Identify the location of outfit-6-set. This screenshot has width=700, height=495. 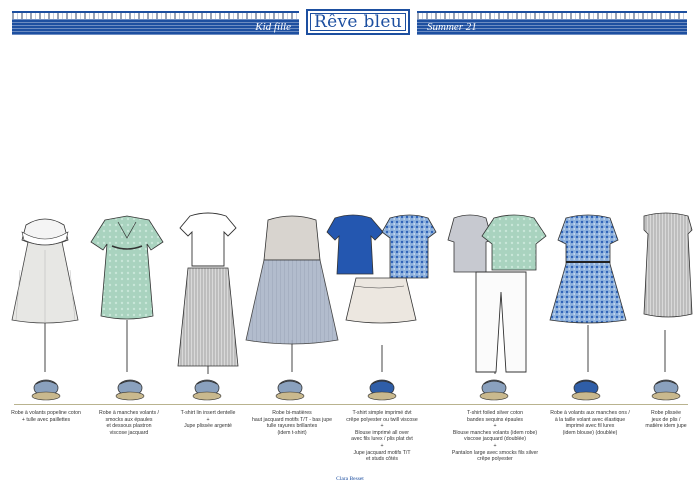
(497, 293).